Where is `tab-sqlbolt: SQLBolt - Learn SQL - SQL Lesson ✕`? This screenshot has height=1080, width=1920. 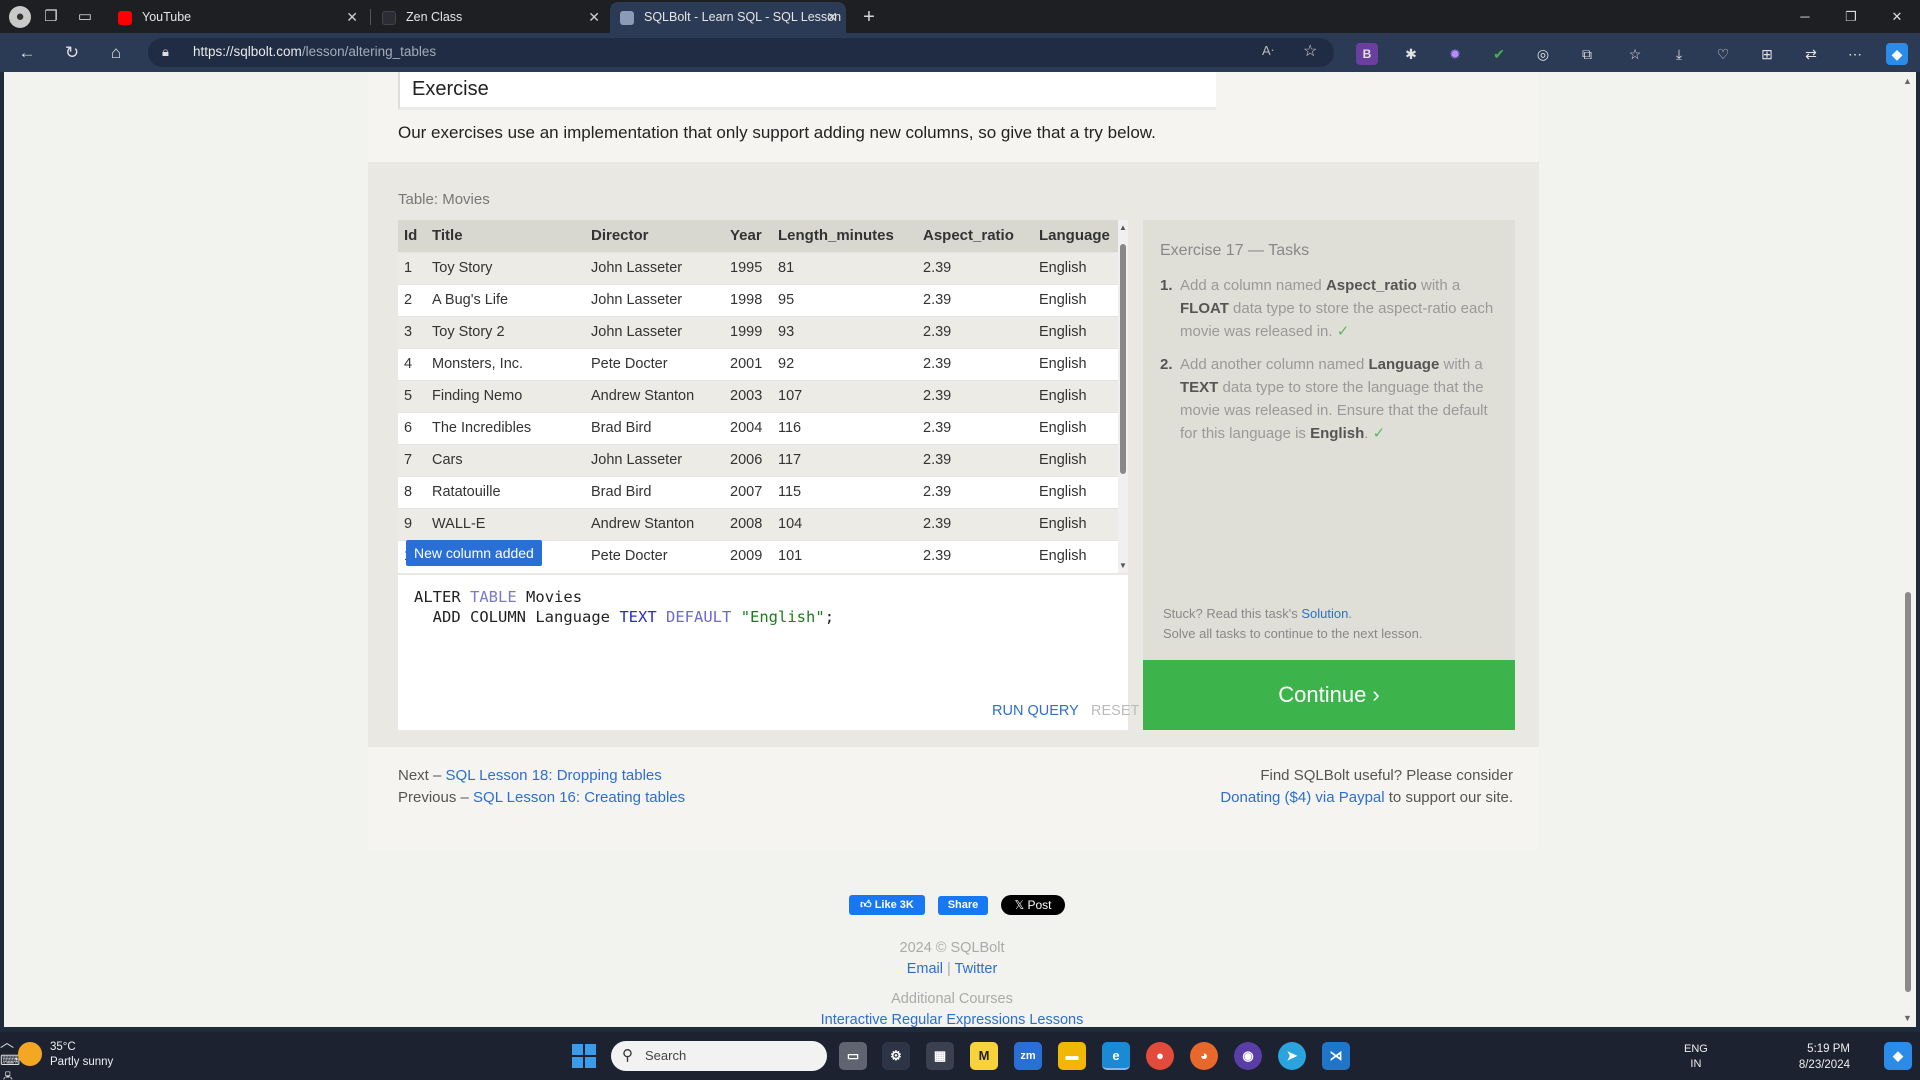 tab-sqlbolt: SQLBolt - Learn SQL - SQL Lesson ✕ is located at coordinates (728, 17).